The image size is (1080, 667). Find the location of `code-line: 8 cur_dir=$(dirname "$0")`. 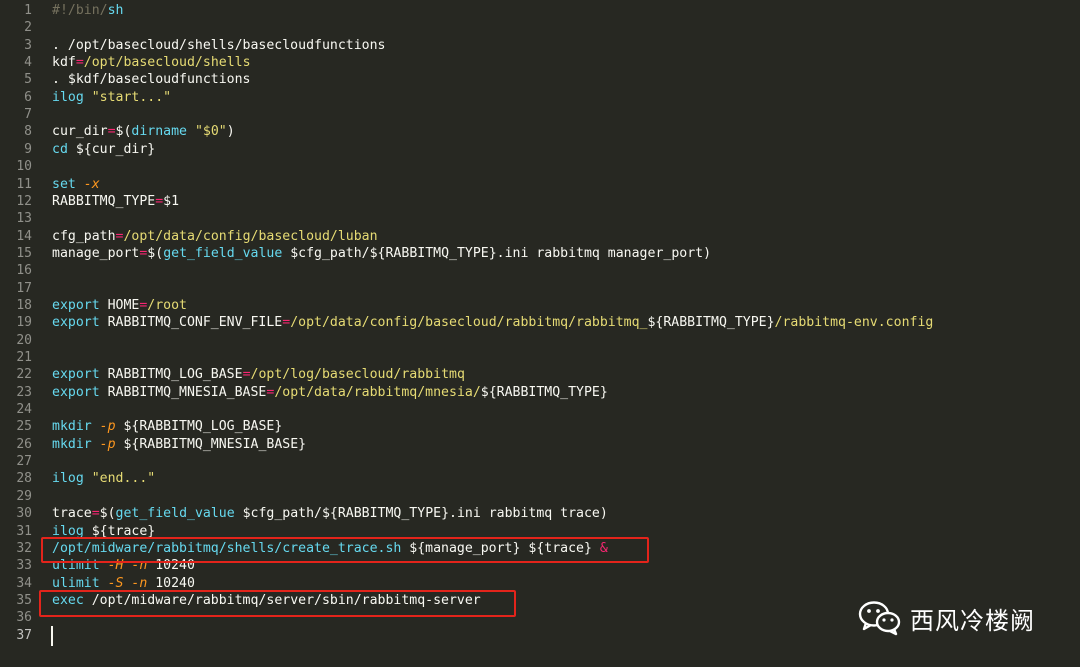

code-line: 8 cur_dir=$(dirname "$0") is located at coordinates (540, 131).